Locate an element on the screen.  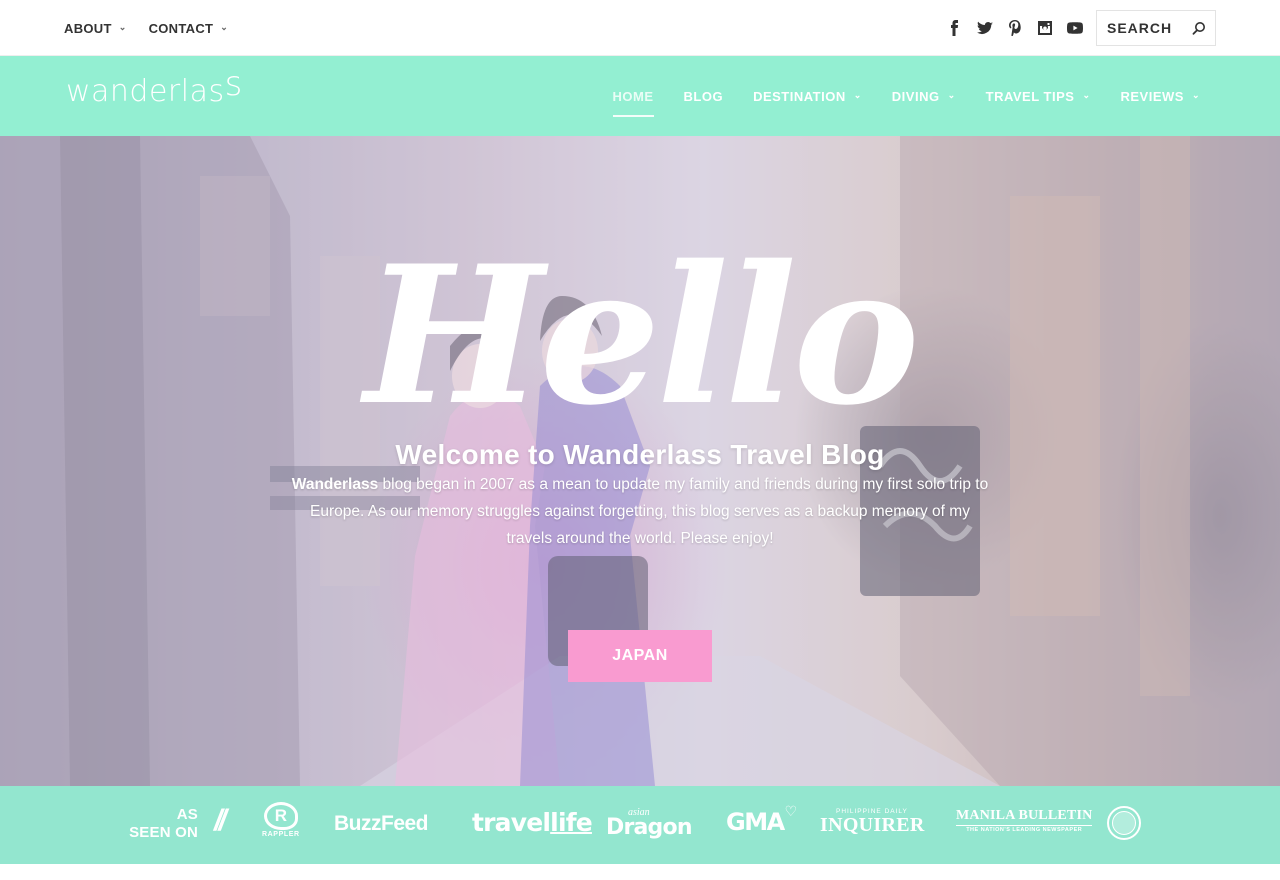
intro-brand: Wanderlass is located at coordinates (335, 484).